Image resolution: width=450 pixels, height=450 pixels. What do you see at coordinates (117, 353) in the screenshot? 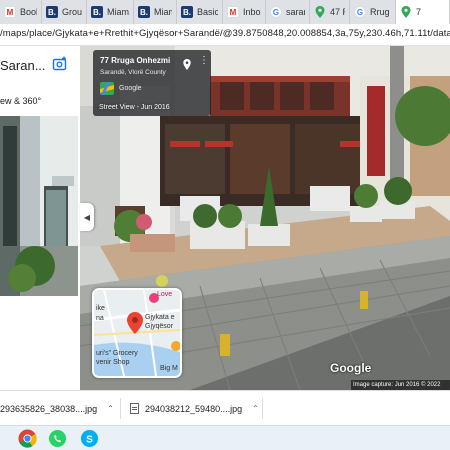
I see `map-label-grocery: uri's” Grocery` at bounding box center [117, 353].